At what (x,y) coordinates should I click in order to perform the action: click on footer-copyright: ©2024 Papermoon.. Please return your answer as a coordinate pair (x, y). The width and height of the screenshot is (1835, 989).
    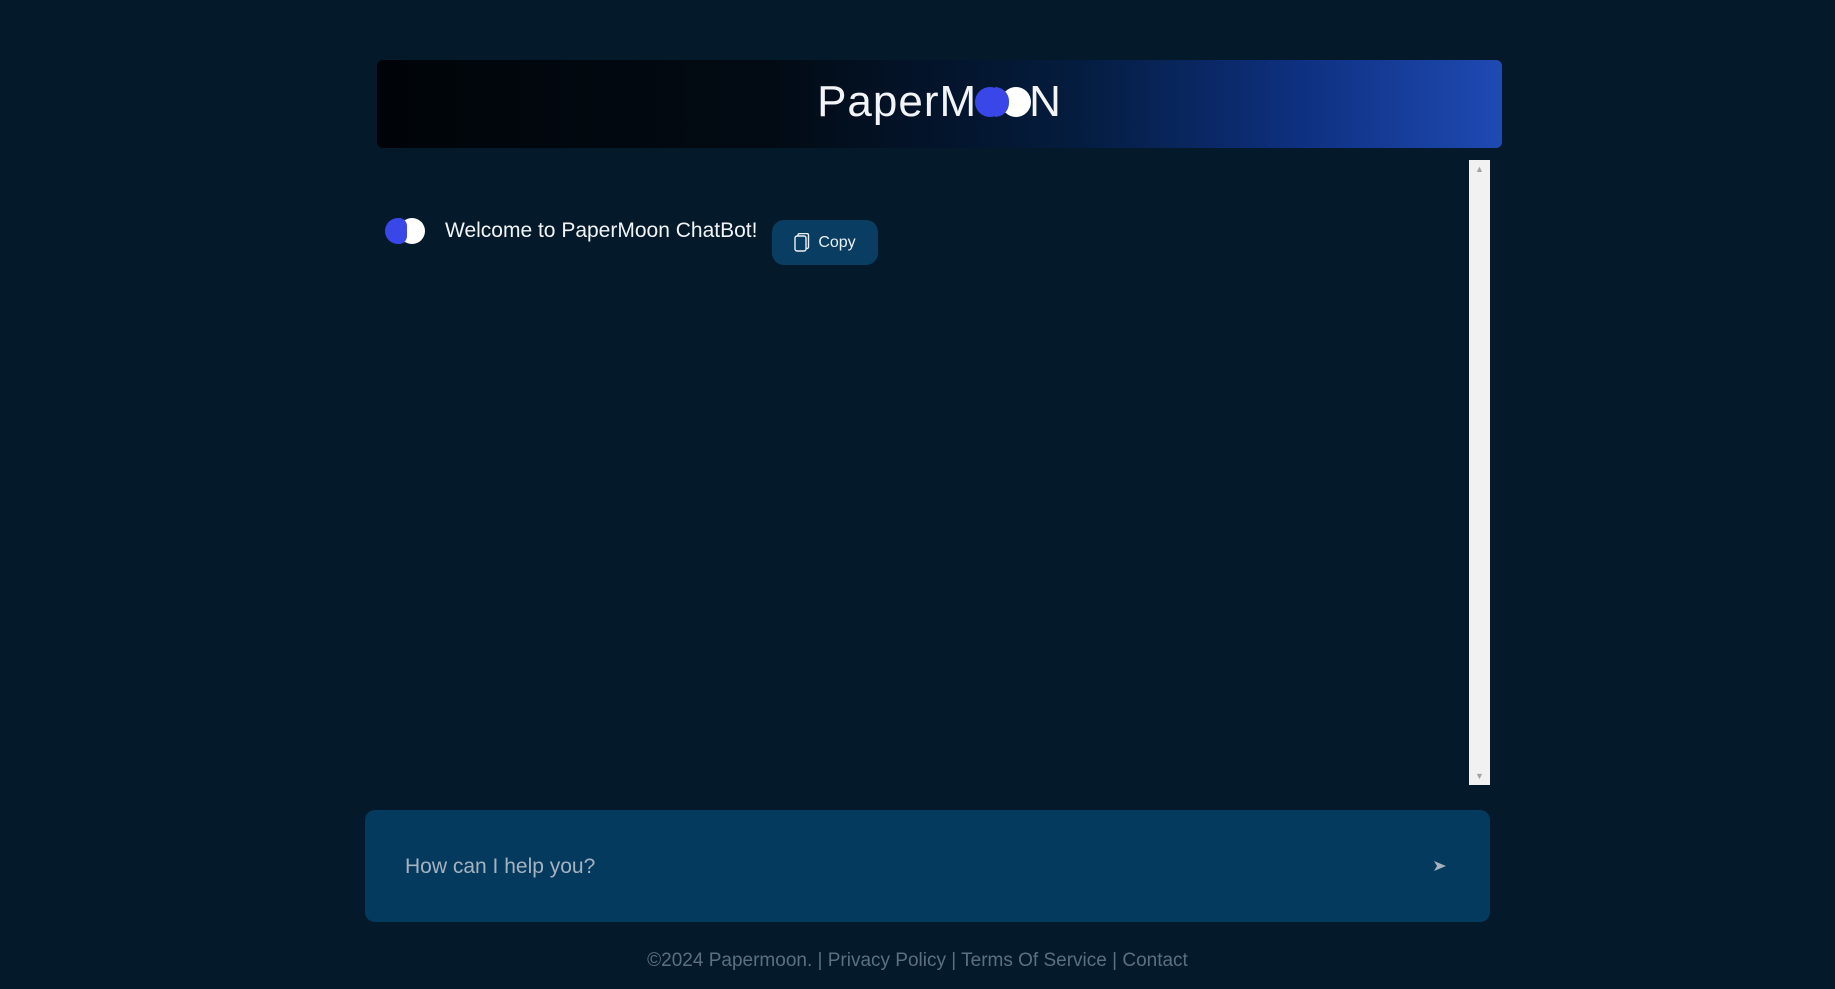
    Looking at the image, I should click on (730, 960).